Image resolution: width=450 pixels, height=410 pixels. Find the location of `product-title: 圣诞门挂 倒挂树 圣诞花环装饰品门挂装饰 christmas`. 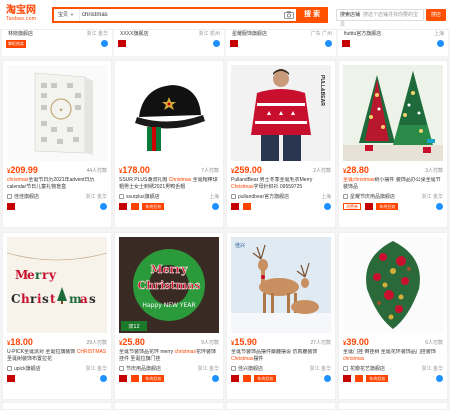

product-title: 圣诞门挂 倒挂树 圣诞花环装饰品门挂装饰 christmas is located at coordinates (394, 356).